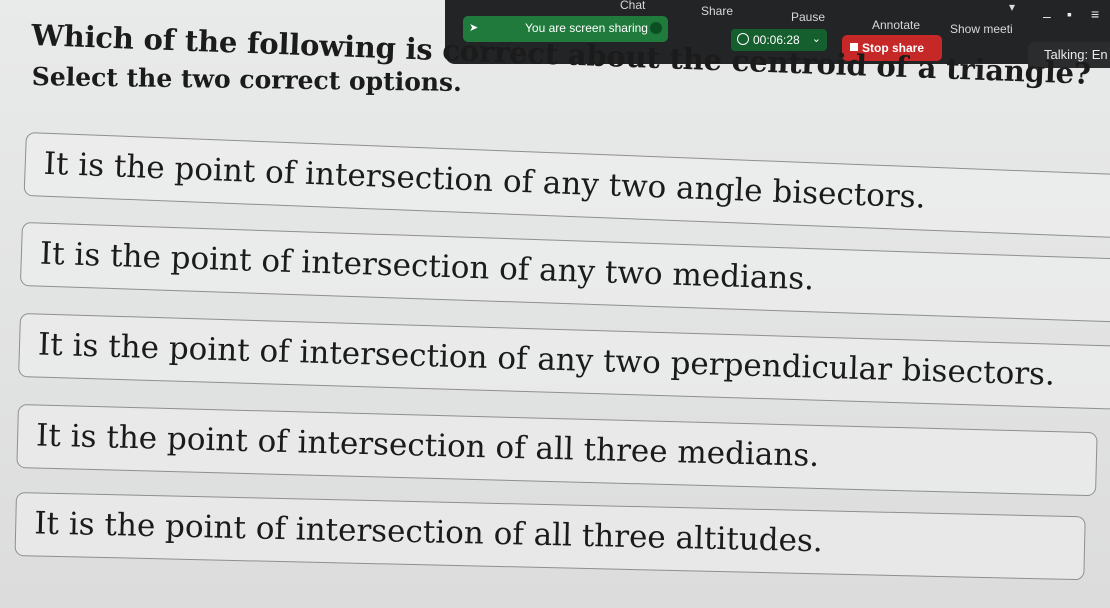 This screenshot has width=1110, height=608. Describe the element at coordinates (808, 17) in the screenshot. I see `pause-button: Pause` at that location.